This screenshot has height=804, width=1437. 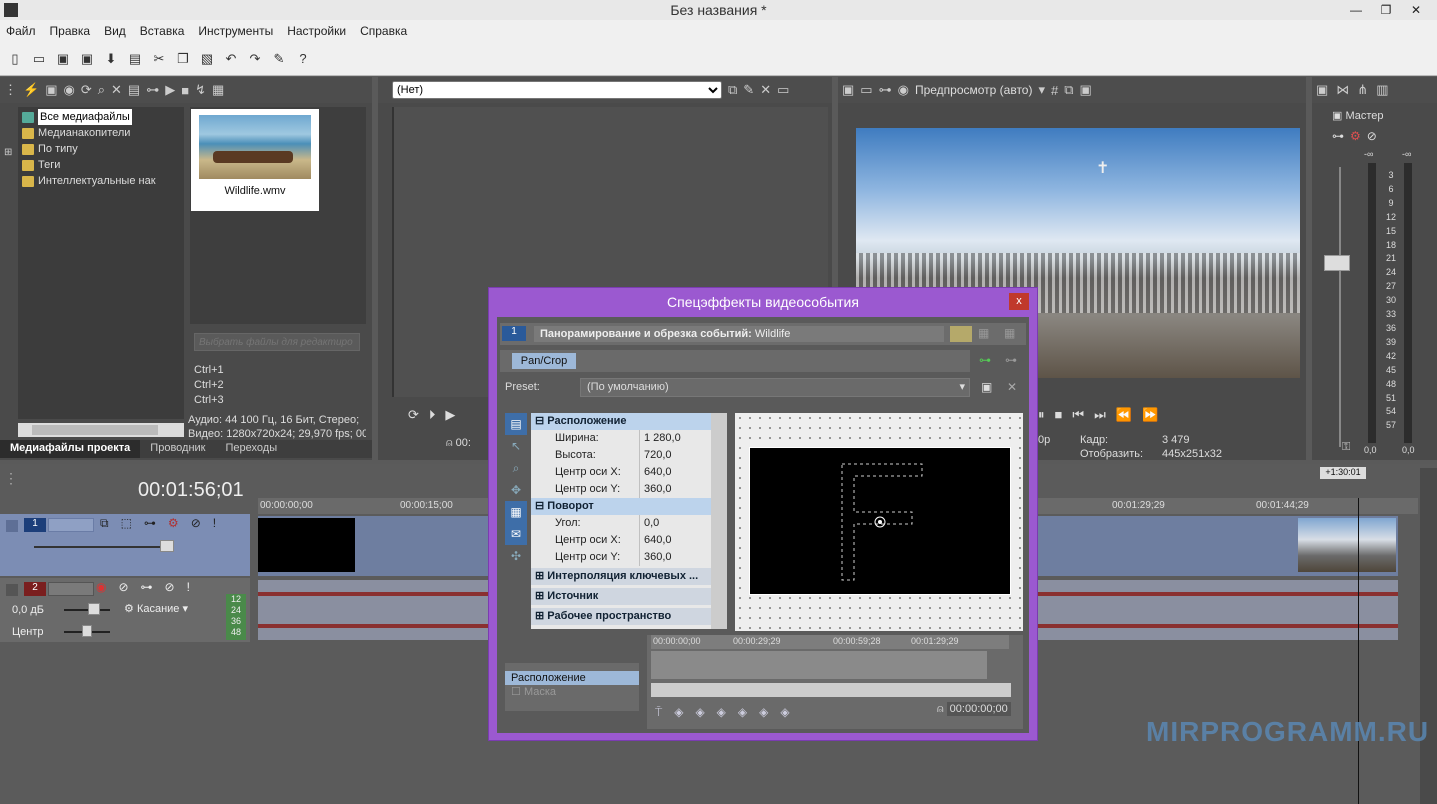 I want to click on kf-track-position: Расположение, so click(x=572, y=678).